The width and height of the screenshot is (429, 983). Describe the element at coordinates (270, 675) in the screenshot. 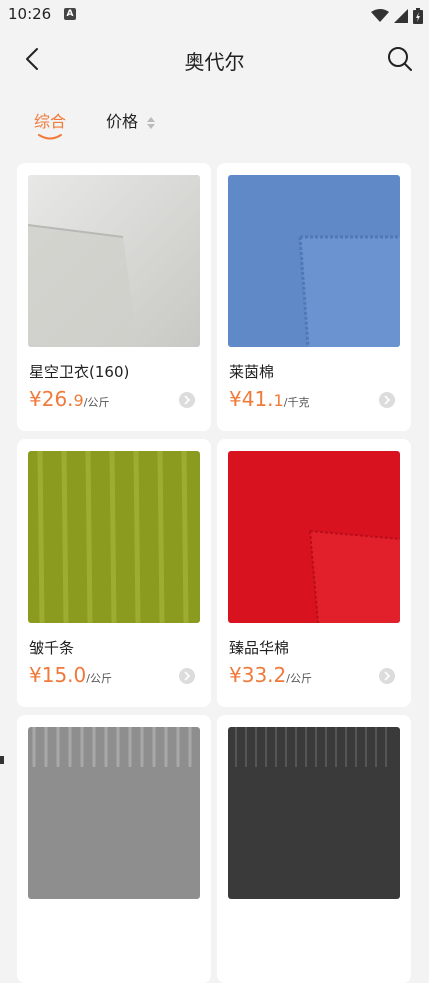

I see `product-price: ¥33.2/公斤` at that location.